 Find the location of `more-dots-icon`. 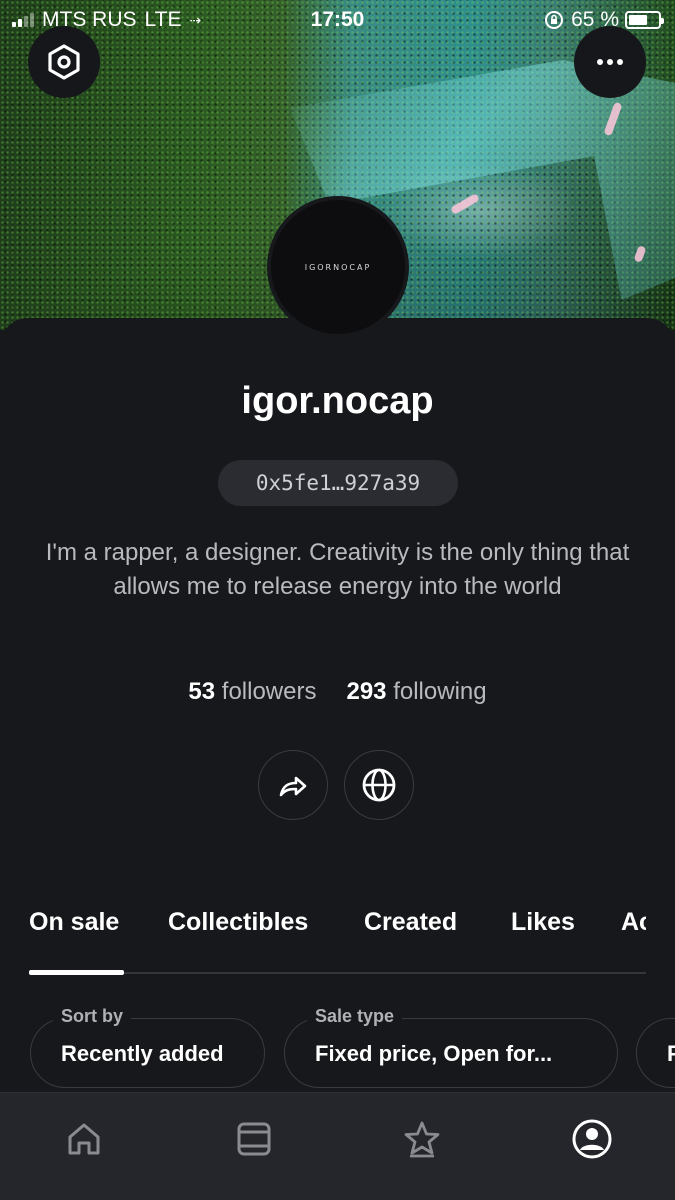

more-dots-icon is located at coordinates (610, 62).